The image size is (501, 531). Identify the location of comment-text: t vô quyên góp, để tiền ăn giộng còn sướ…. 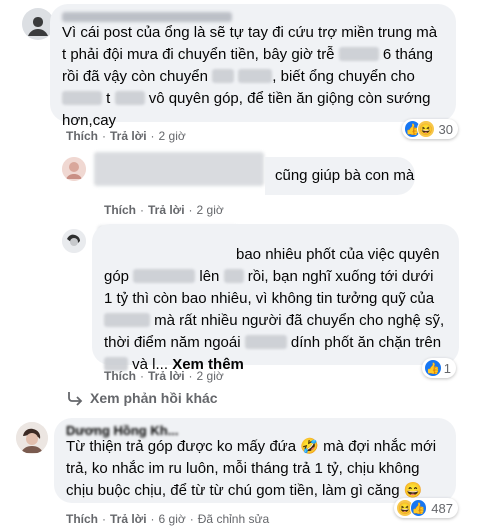
(253, 99).